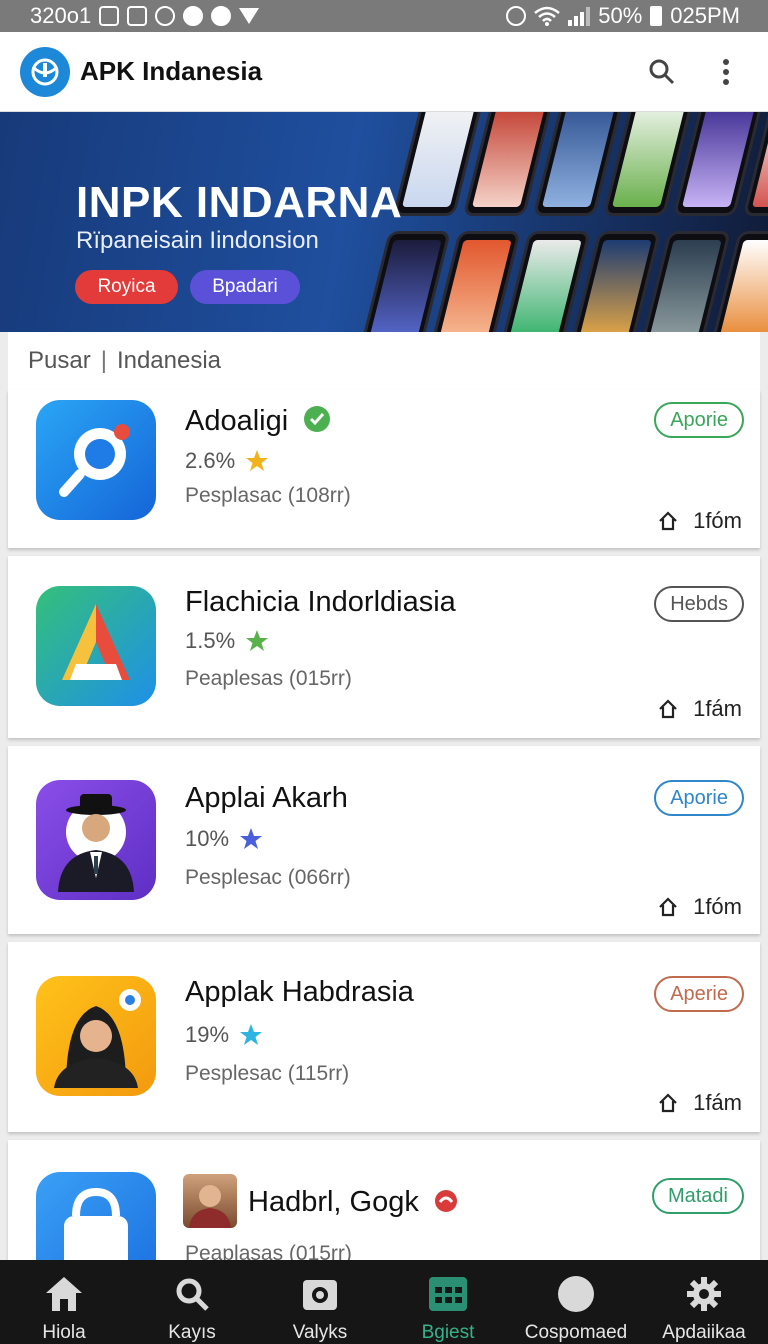  I want to click on app-description: Pesplesac (066rr), so click(268, 877).